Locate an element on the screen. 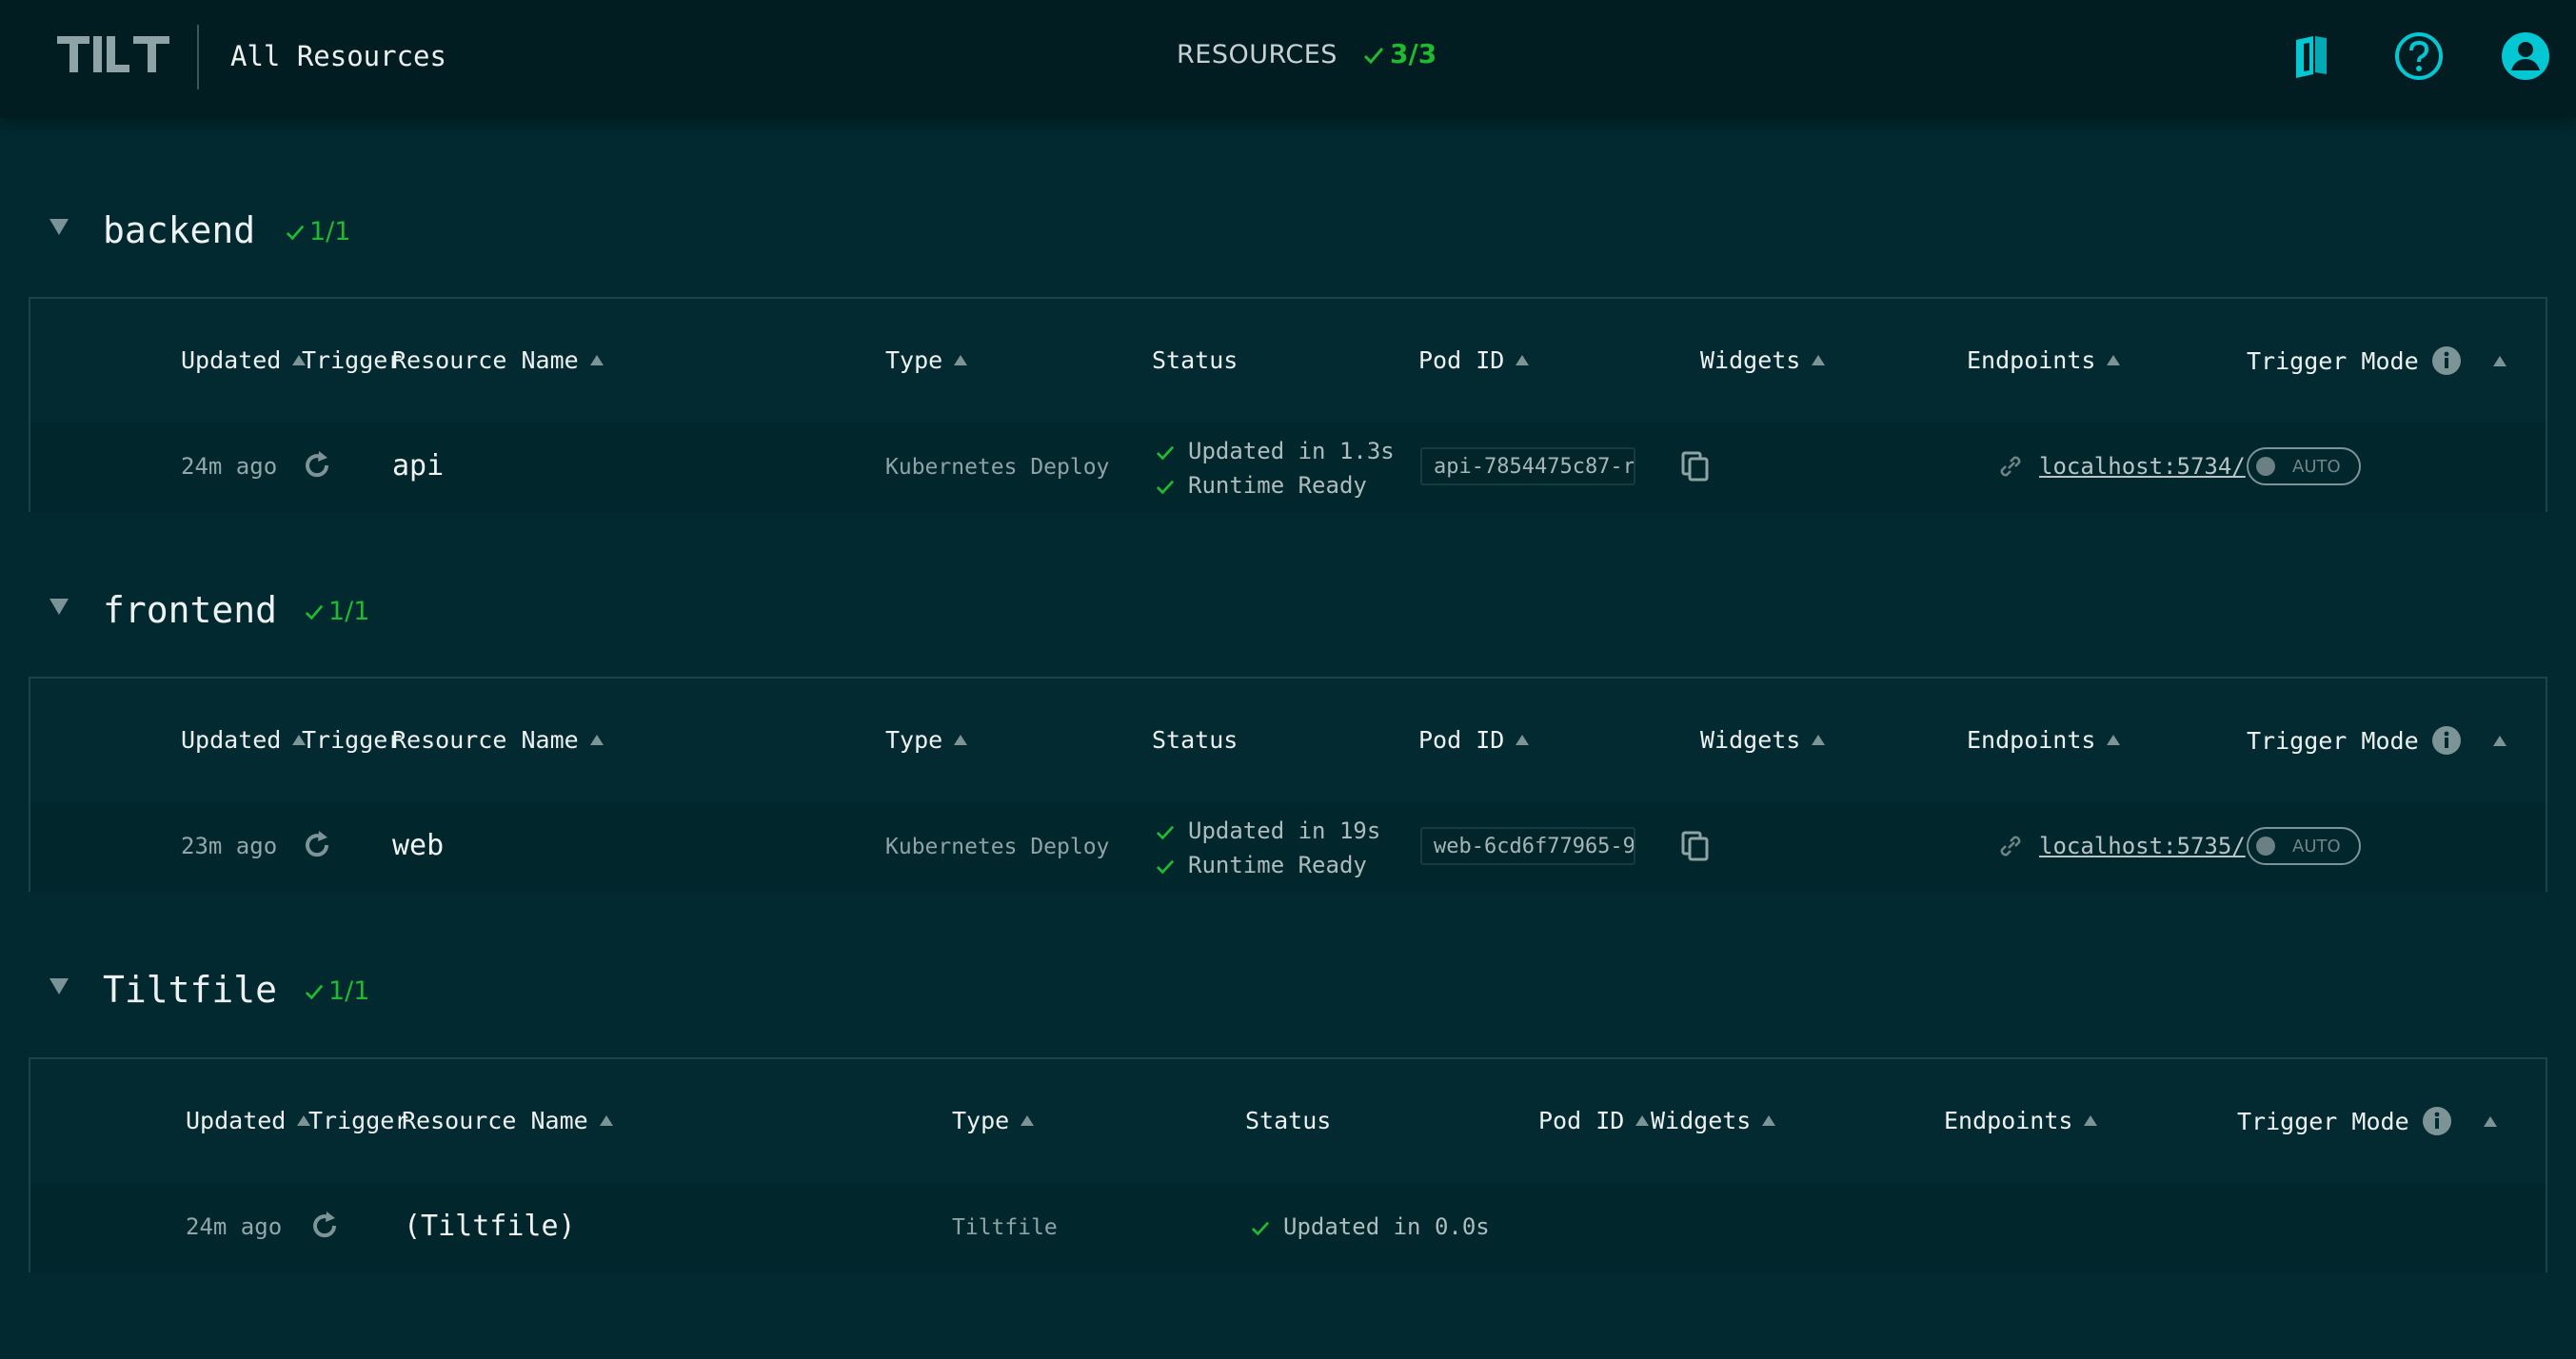  endpoint-link: localhost:5734/ is located at coordinates (2142, 466).